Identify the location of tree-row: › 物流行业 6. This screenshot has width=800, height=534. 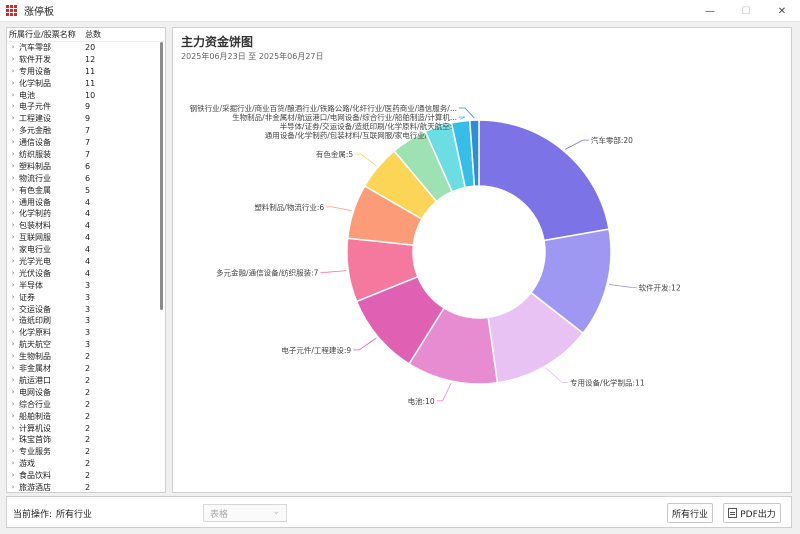
(82, 179).